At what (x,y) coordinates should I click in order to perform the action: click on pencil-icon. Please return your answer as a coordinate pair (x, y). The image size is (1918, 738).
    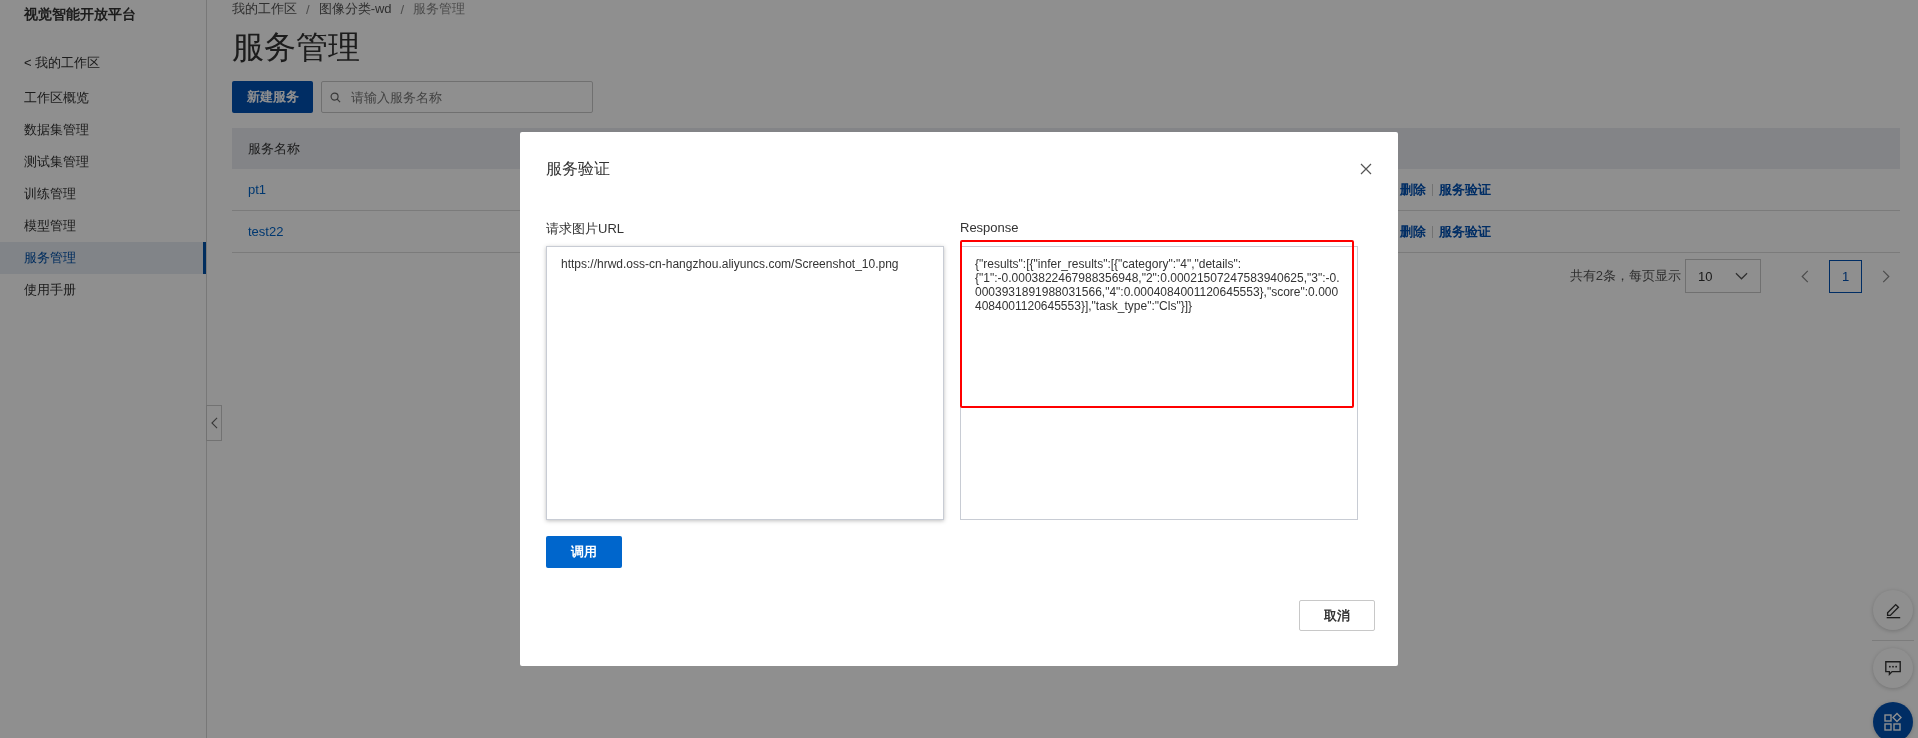
    Looking at the image, I should click on (1893, 610).